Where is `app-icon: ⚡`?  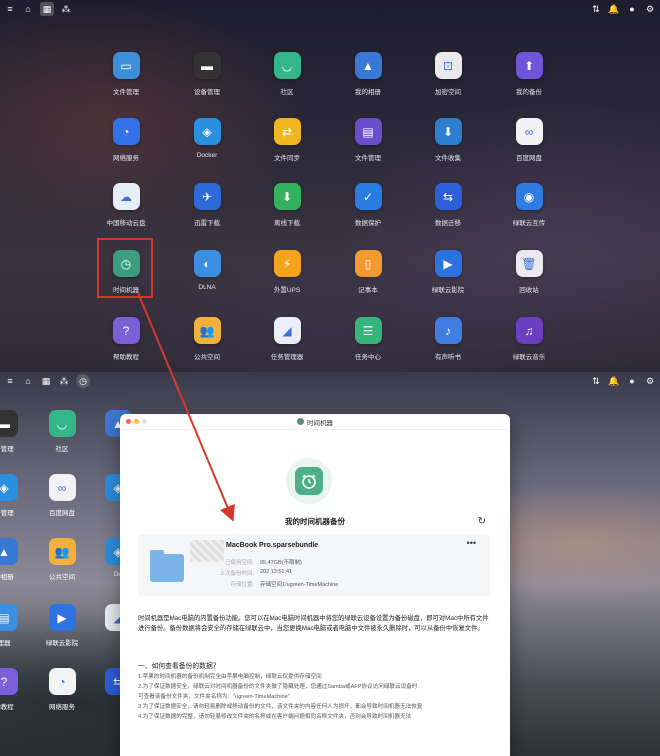
app-icon: ⚡ is located at coordinates (287, 263).